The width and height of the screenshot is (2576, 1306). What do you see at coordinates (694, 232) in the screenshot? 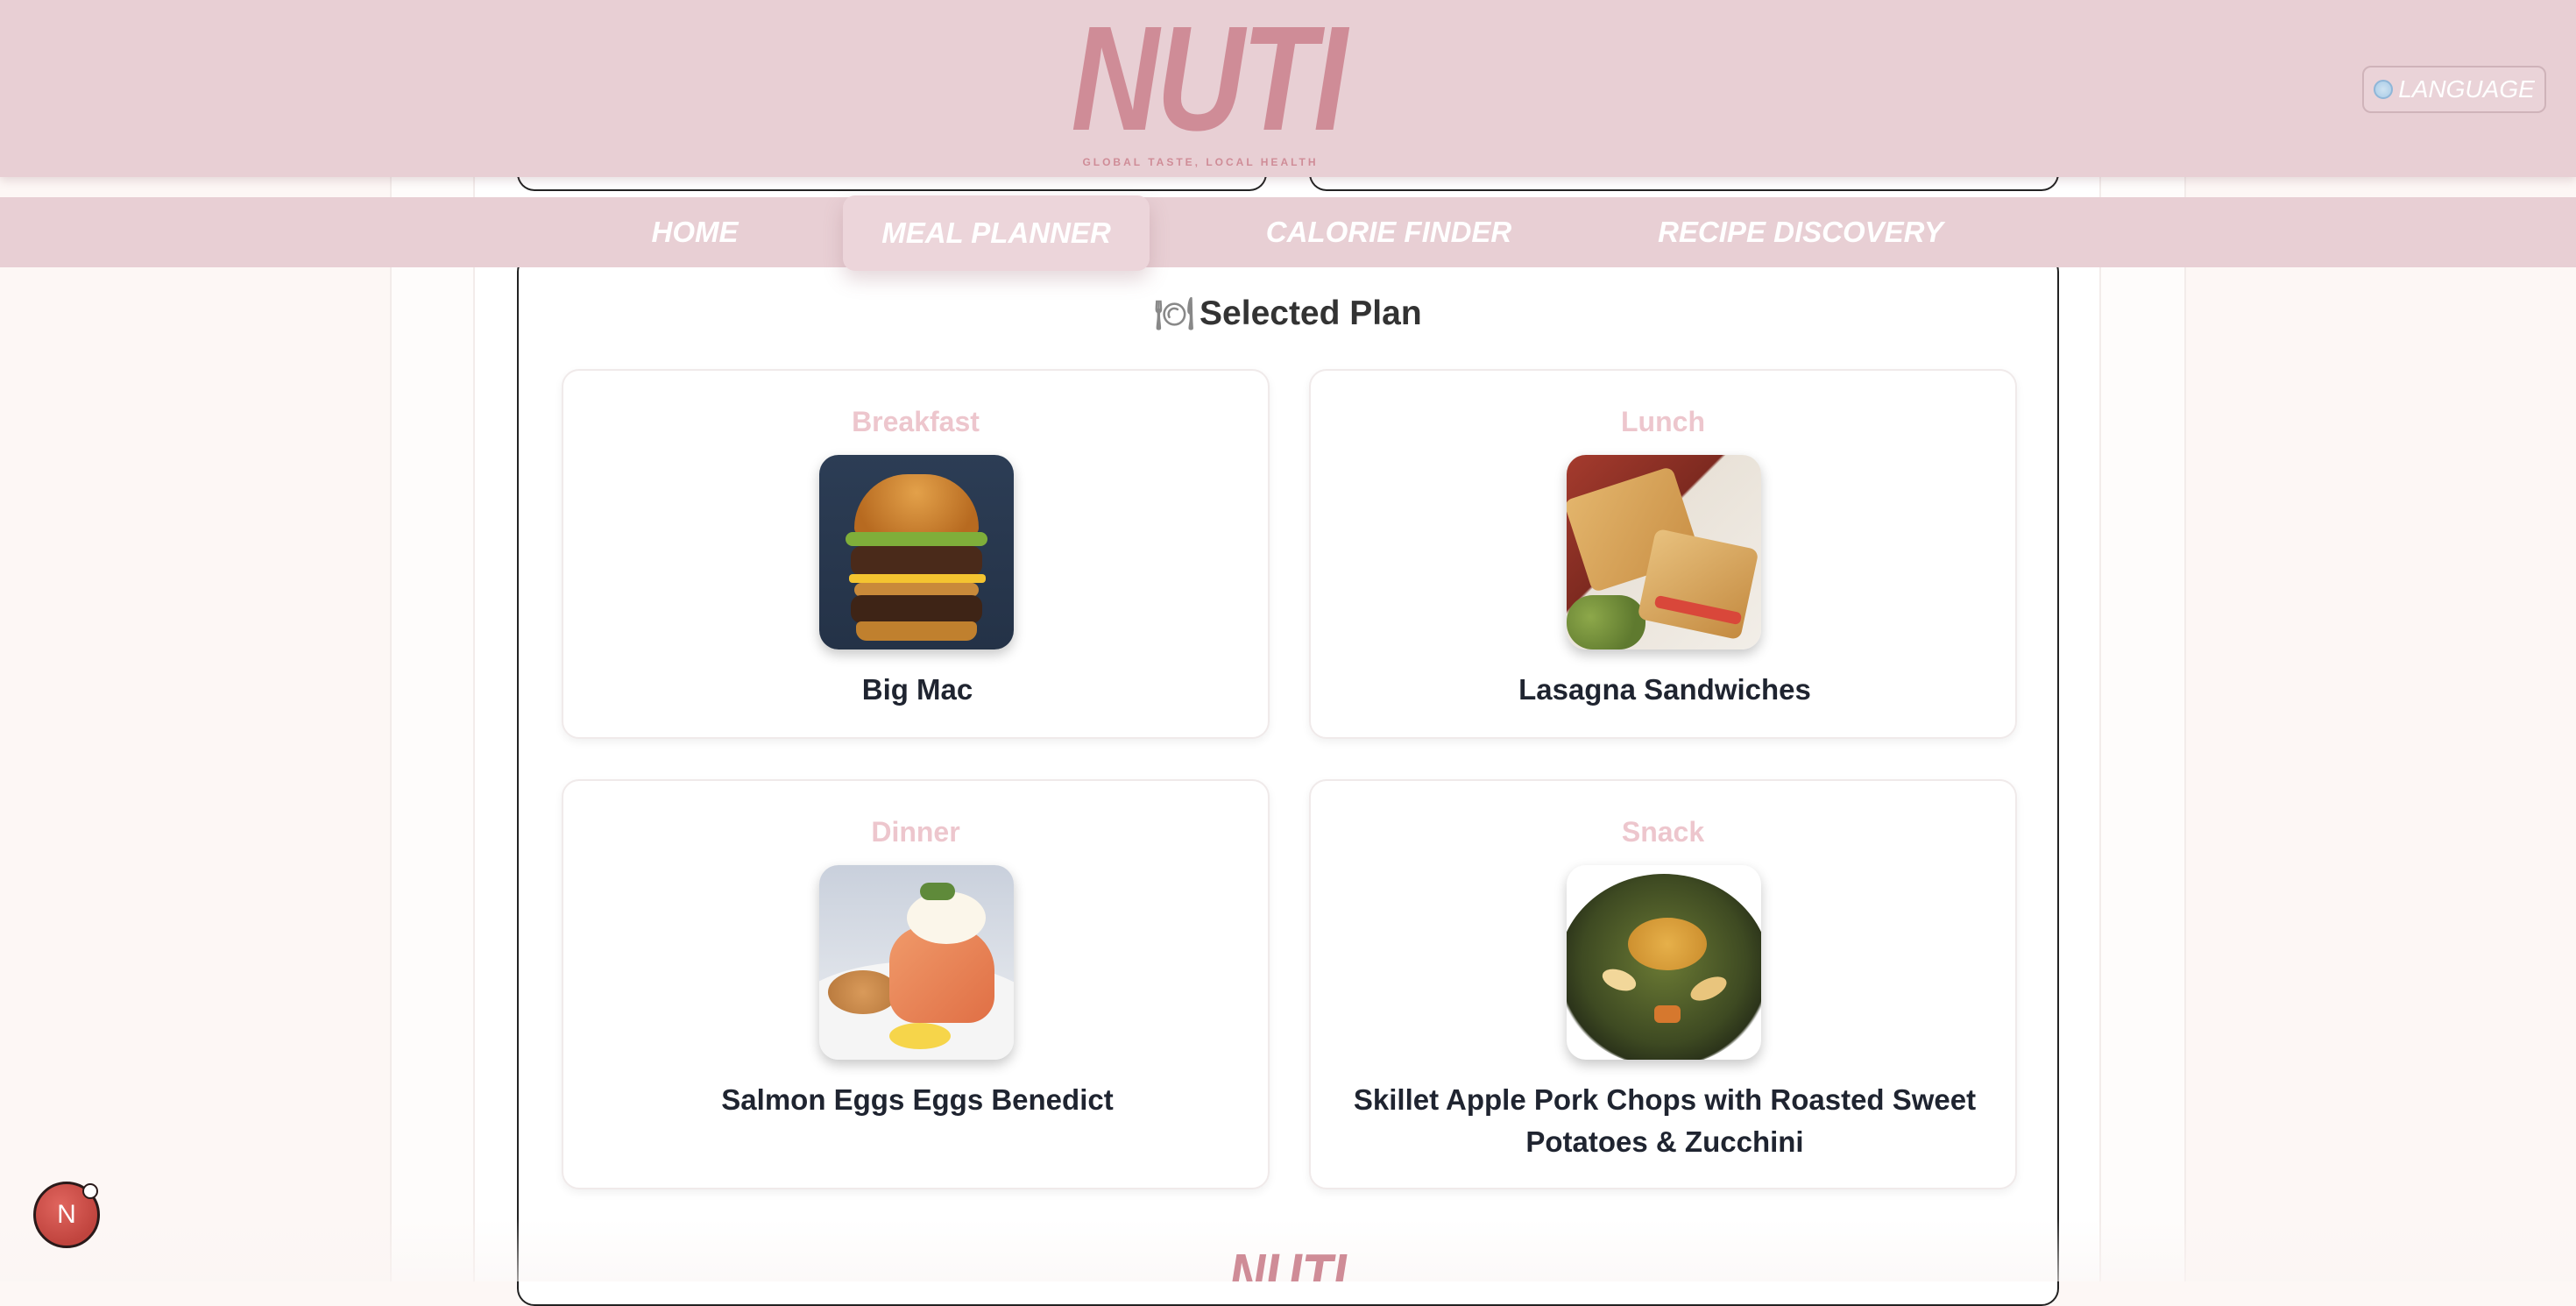
I see `nav-item-home: HOME` at bounding box center [694, 232].